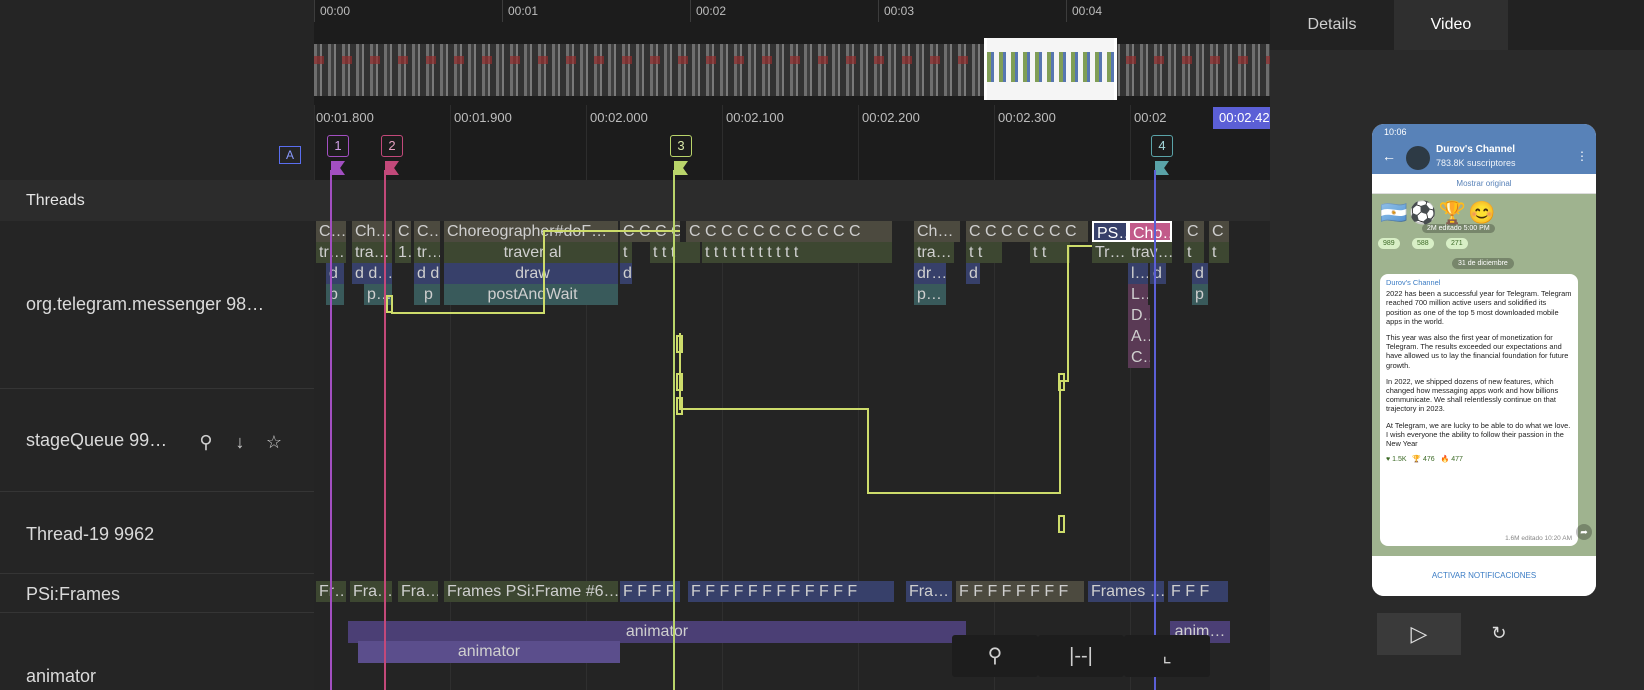 This screenshot has height=690, width=1644. What do you see at coordinates (1451, 25) in the screenshot?
I see `tab-video: Video` at bounding box center [1451, 25].